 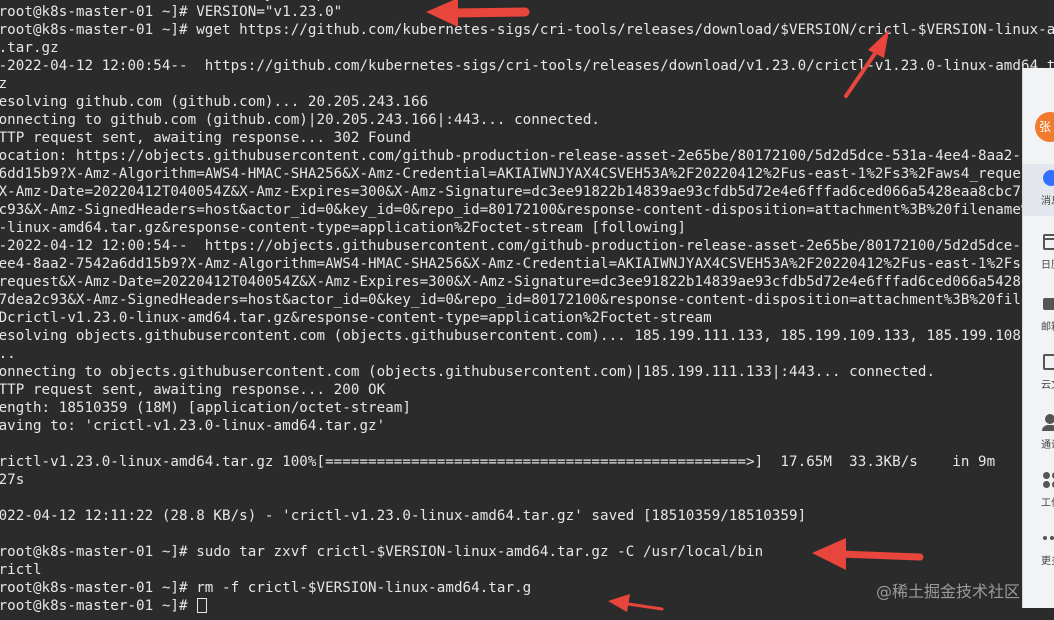 I want to click on calendar-icon, so click(x=1048, y=242).